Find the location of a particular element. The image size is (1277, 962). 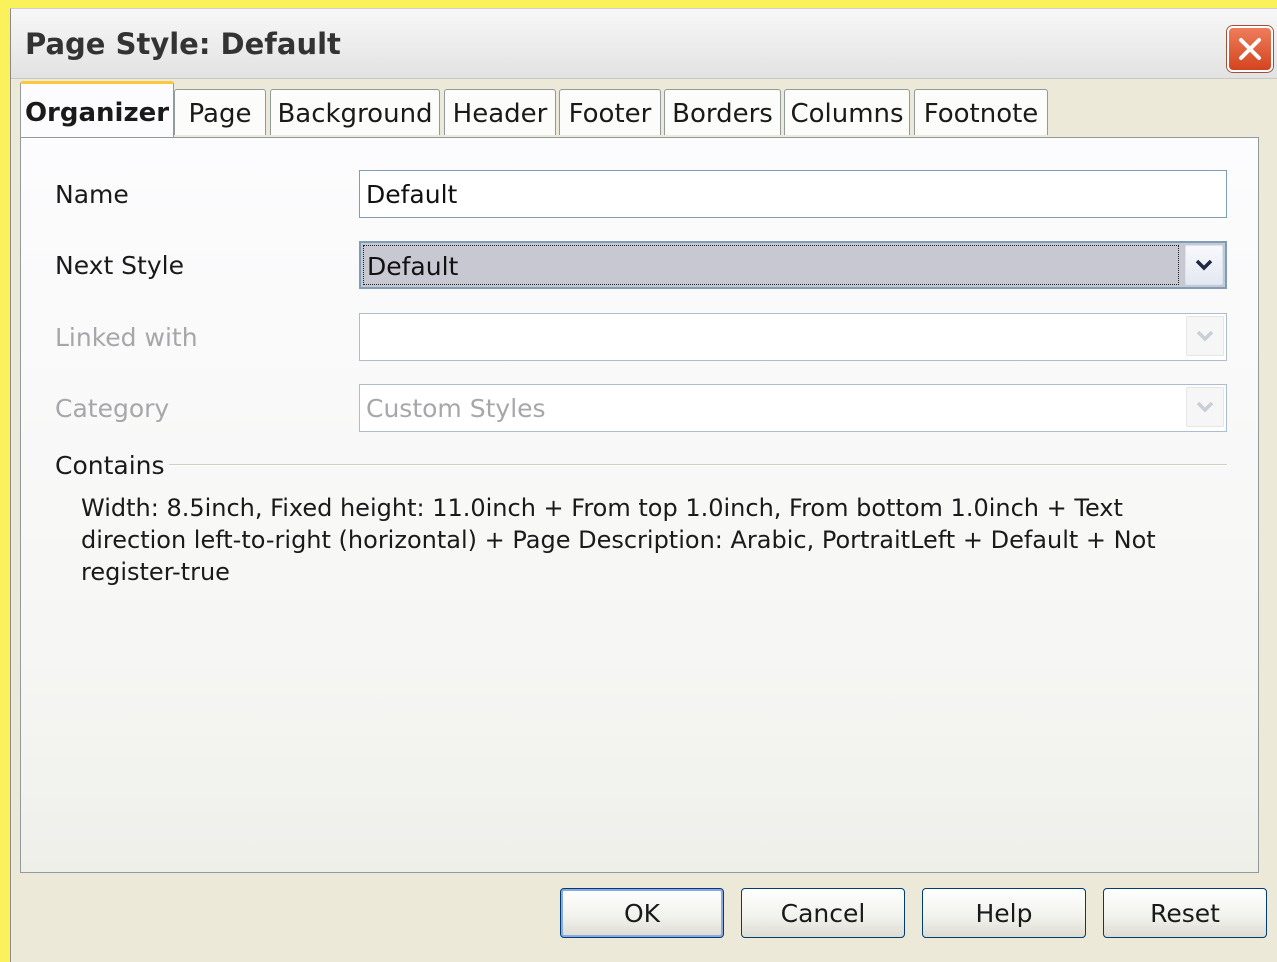

tab-label: Columns is located at coordinates (847, 114).